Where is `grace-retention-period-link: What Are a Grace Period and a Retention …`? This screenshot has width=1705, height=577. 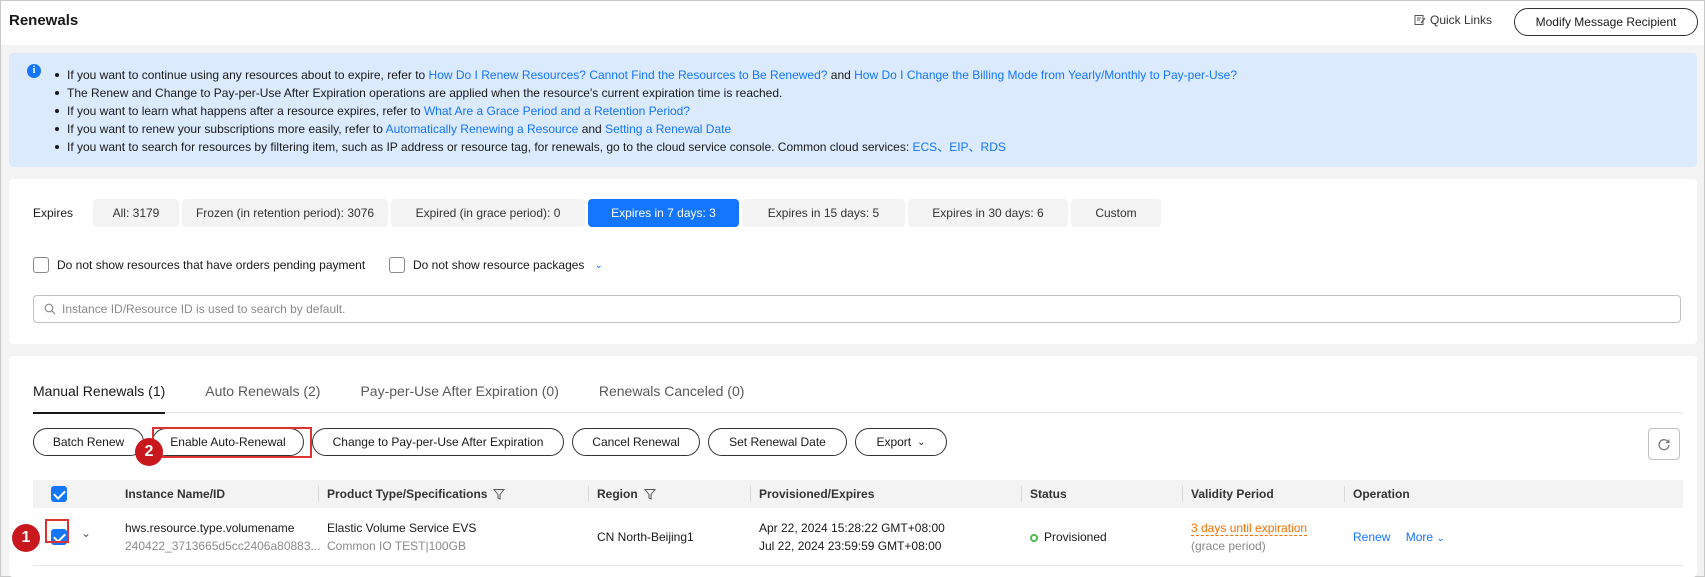 grace-retention-period-link: What Are a Grace Period and a Retention … is located at coordinates (557, 111).